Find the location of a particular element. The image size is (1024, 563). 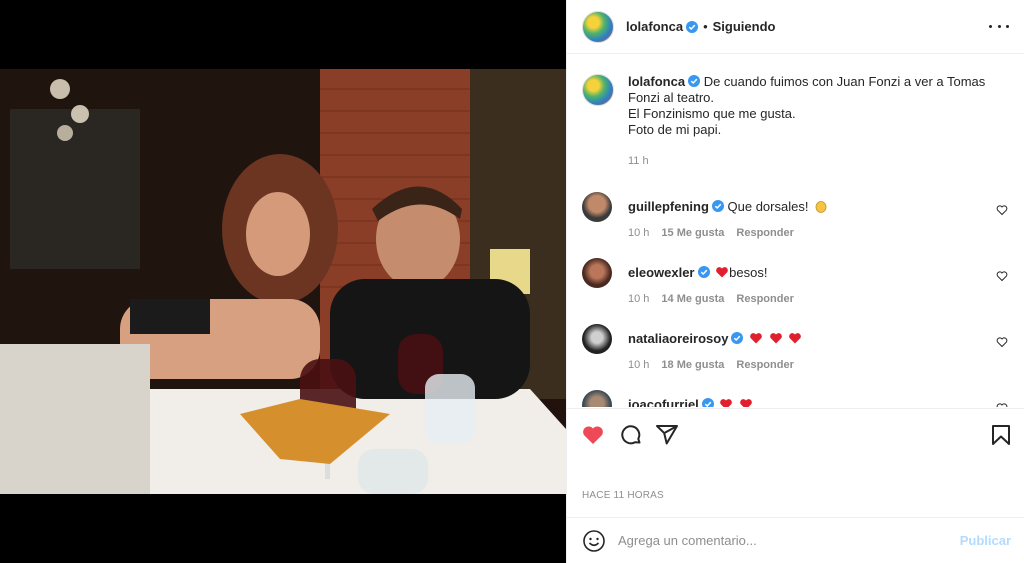

comment-item: joacofurriel is located at coordinates (797, 398).